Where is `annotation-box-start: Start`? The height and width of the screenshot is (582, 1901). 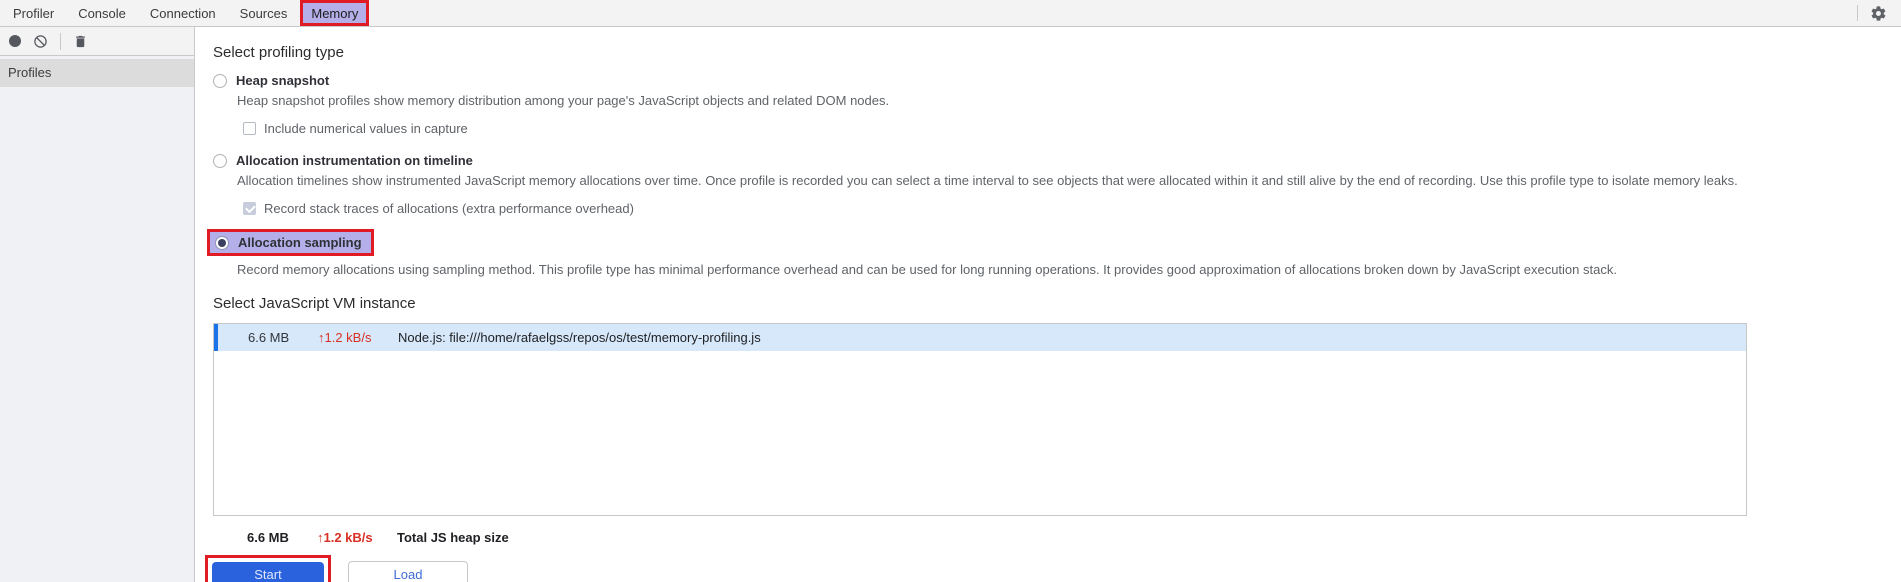 annotation-box-start: Start is located at coordinates (268, 568).